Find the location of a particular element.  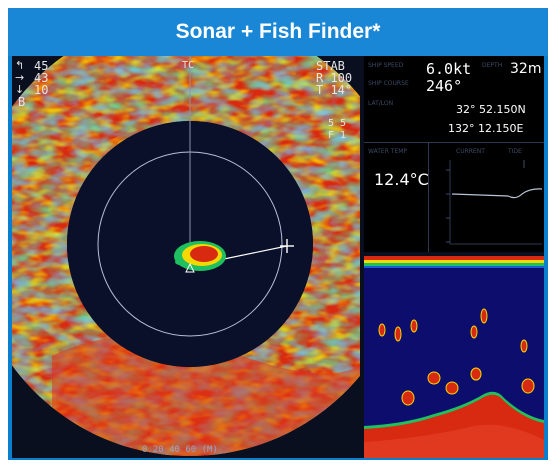

depth-value: 32m is located at coordinates (526, 69).